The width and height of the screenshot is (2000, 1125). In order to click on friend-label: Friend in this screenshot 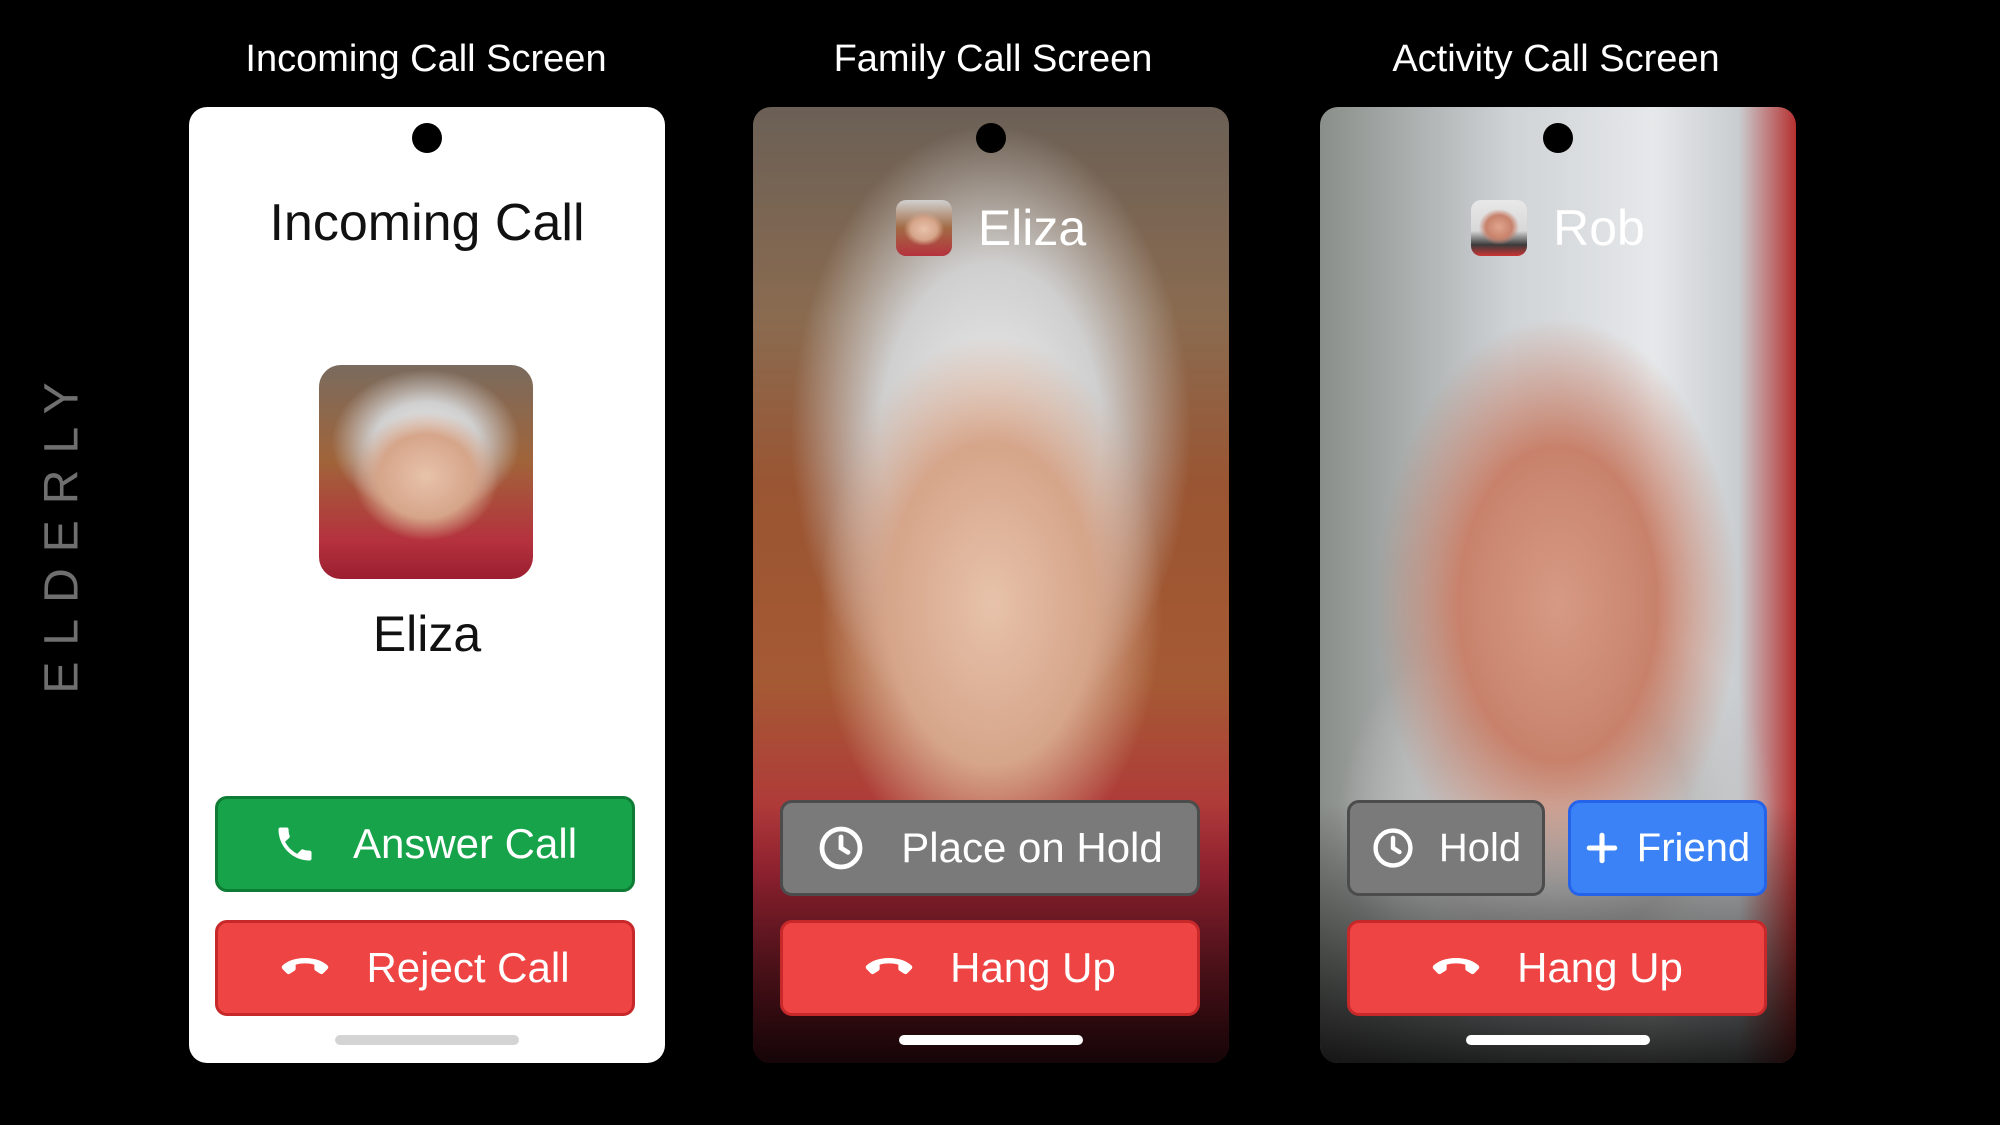, I will do `click(1693, 847)`.